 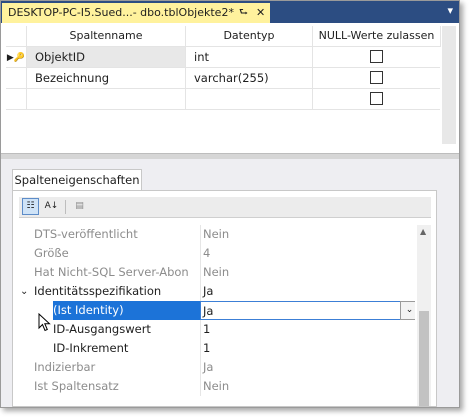 What do you see at coordinates (377, 36) in the screenshot?
I see `column-header-null: NULL-Werte zulassen` at bounding box center [377, 36].